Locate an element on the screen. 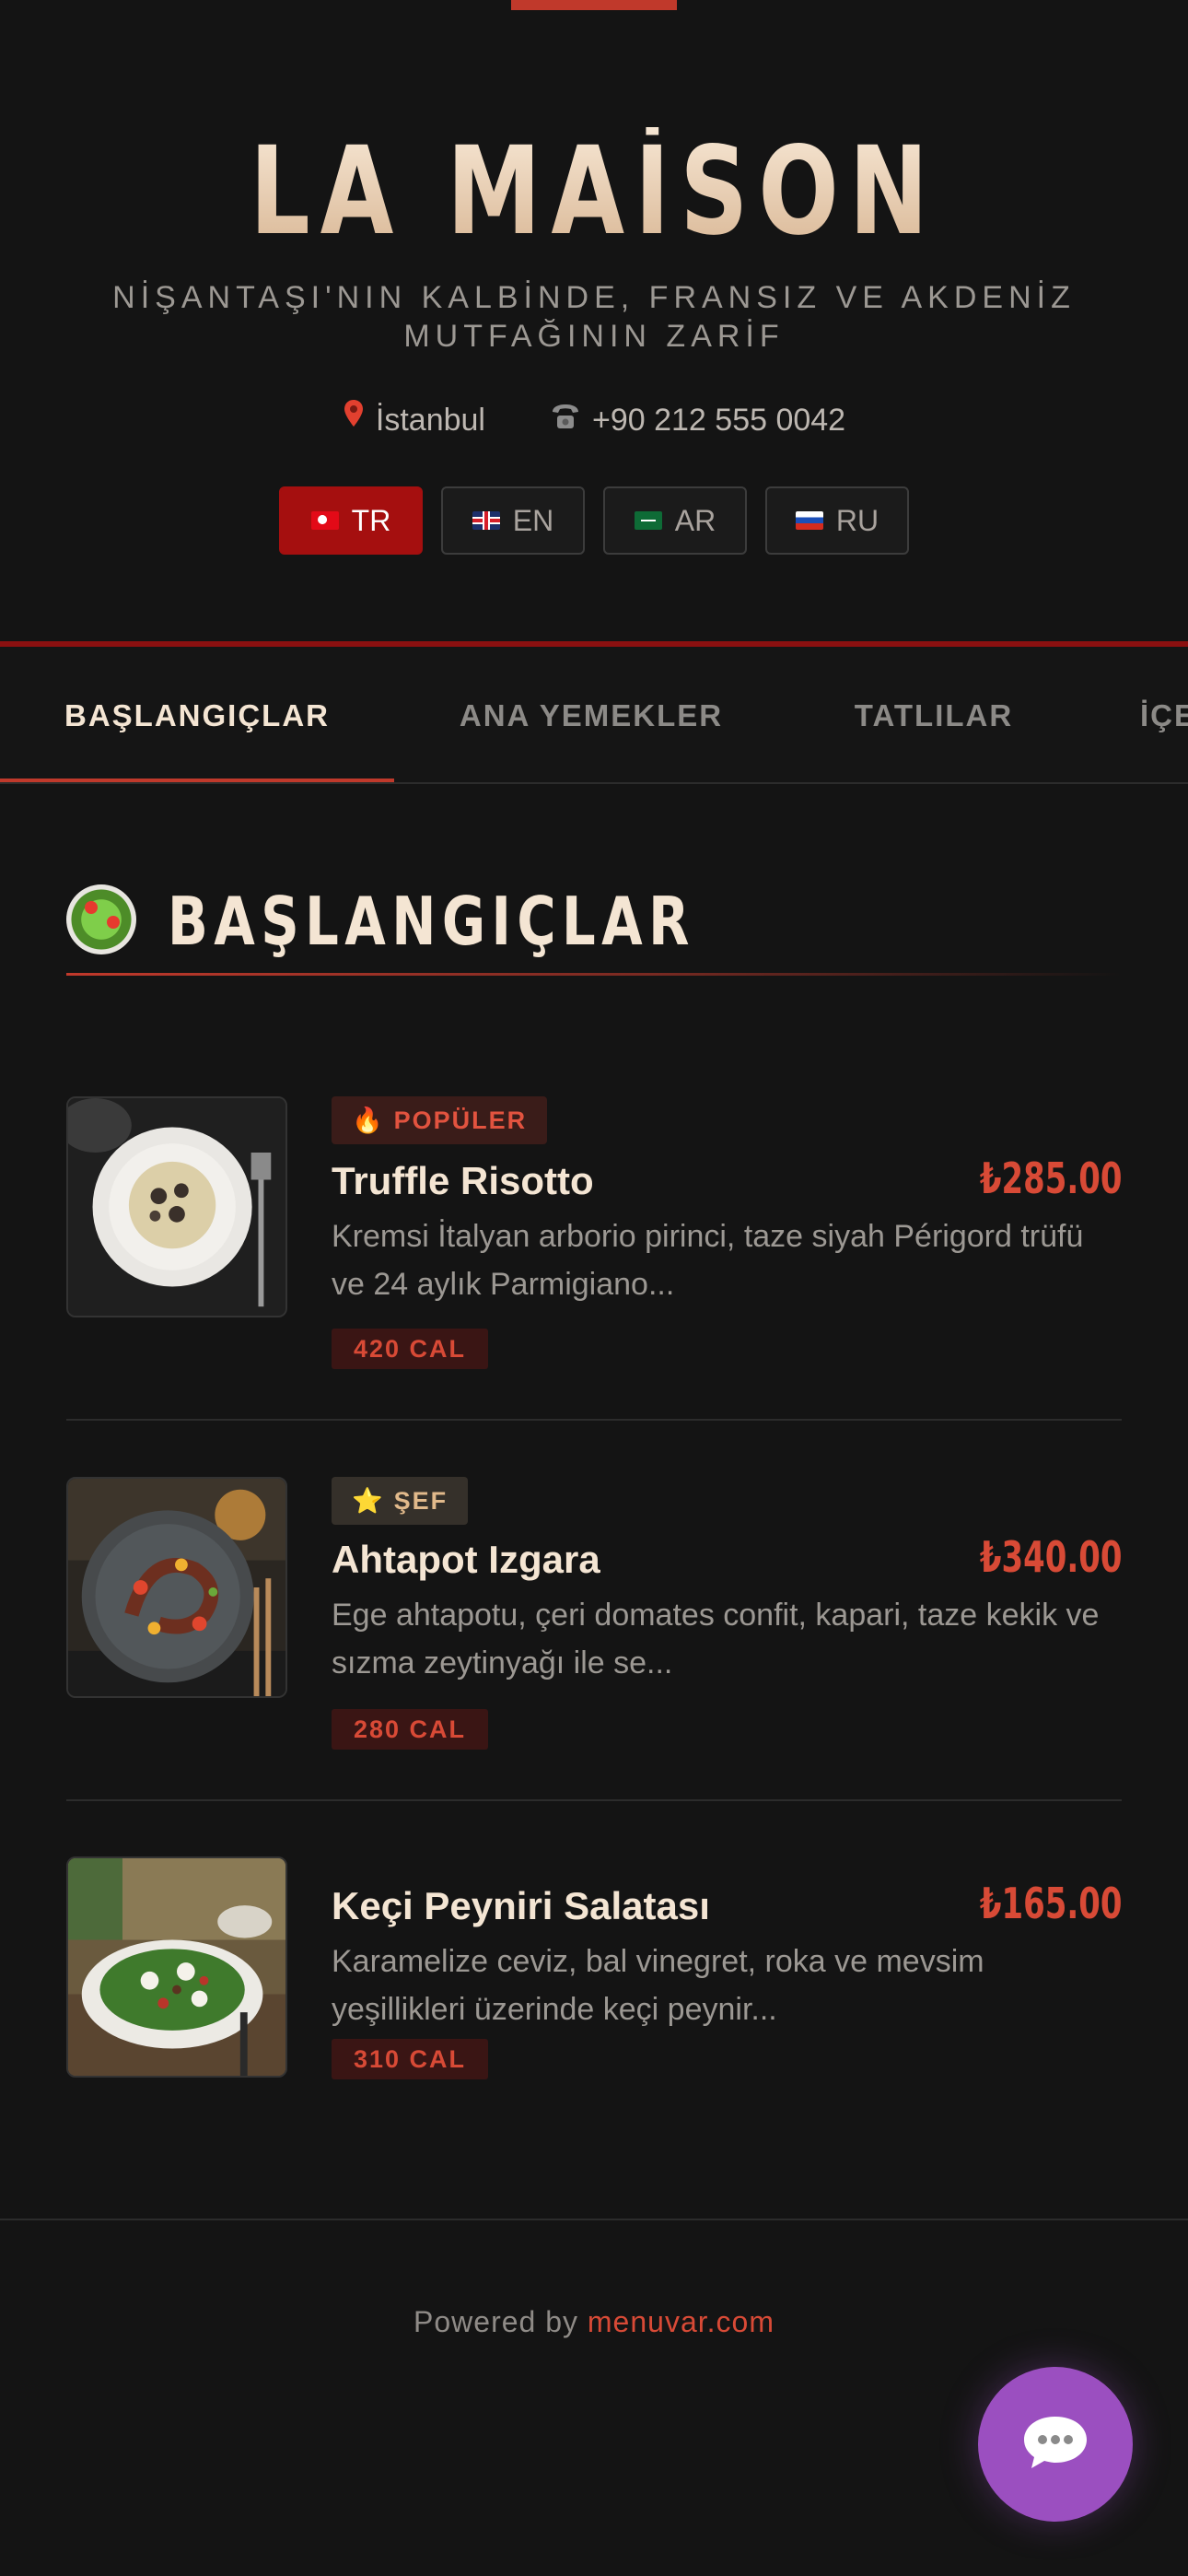 The width and height of the screenshot is (1188, 2576). lang-button-ar: AR is located at coordinates (675, 520).